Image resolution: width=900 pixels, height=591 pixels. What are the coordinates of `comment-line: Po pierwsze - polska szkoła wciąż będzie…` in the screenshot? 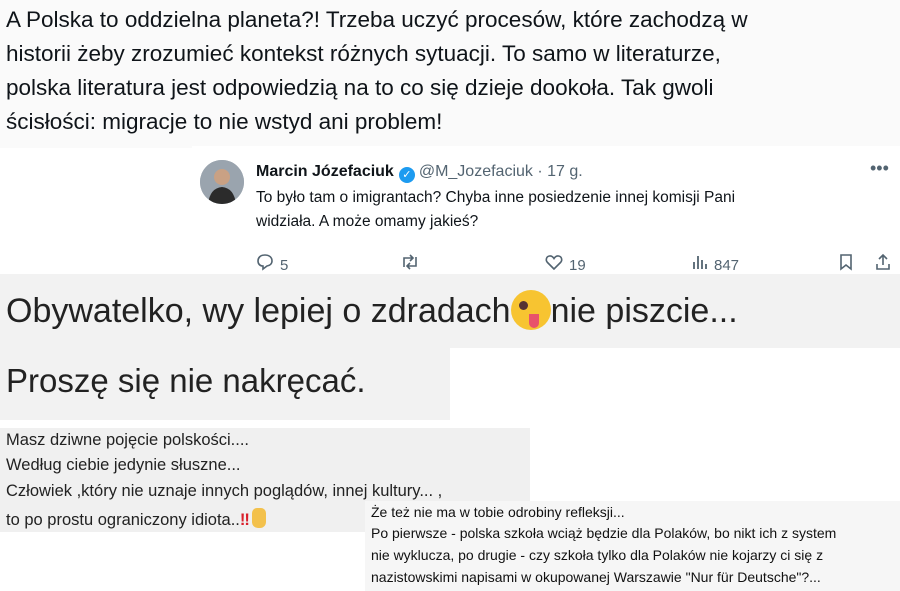 It's located at (604, 533).